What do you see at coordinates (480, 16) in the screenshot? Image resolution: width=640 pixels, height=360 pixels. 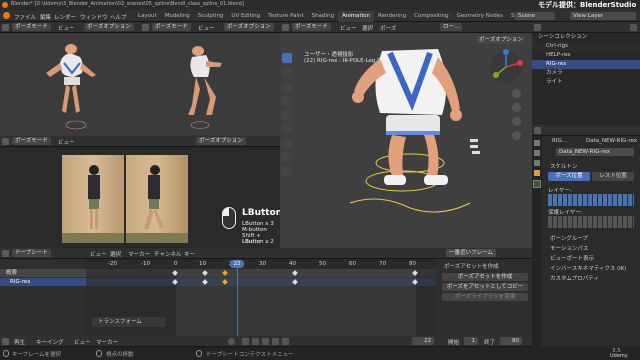 I see `tab-geometry-nodes: Geometry Nodes` at bounding box center [480, 16].